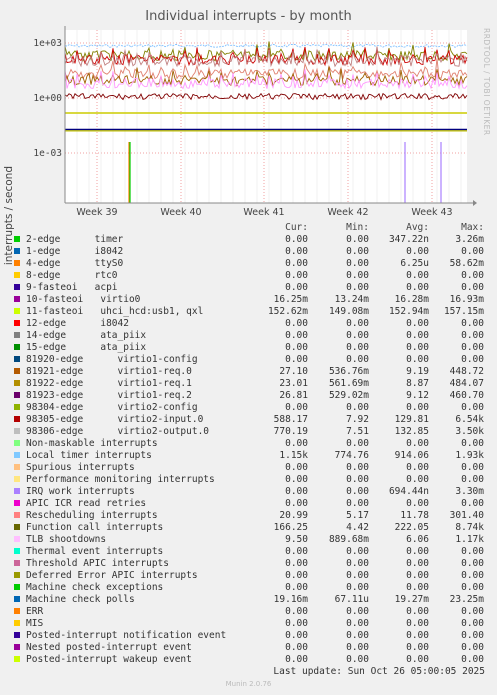  What do you see at coordinates (251, 336) in the screenshot?
I see `legend-row: 14-edge ata_piix 0.00 0.00 0.00 0.00` at bounding box center [251, 336].